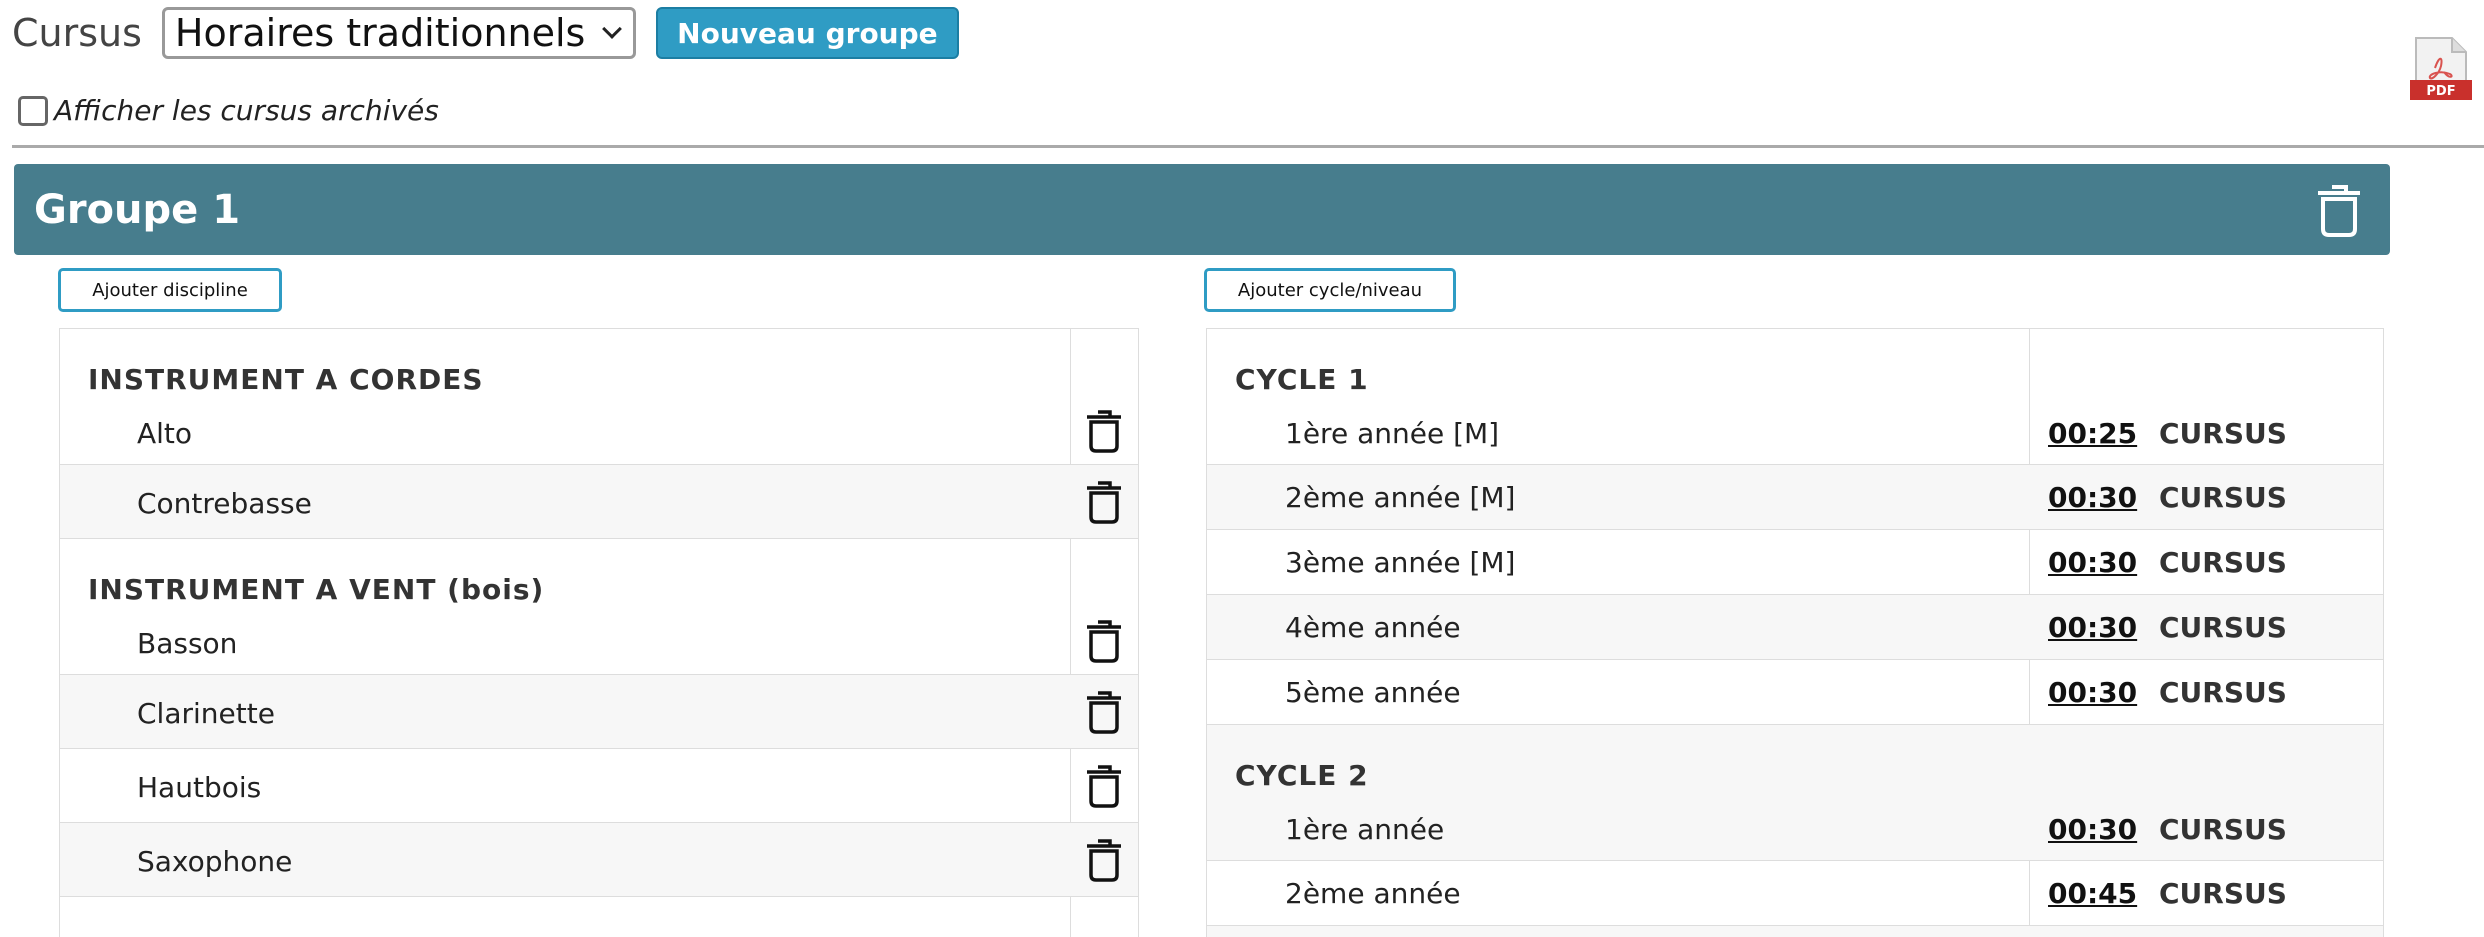 Image resolution: width=2484 pixels, height=937 pixels. I want to click on discipline-row: INSTRUMENT A VENT (bois) Basson, so click(599, 607).